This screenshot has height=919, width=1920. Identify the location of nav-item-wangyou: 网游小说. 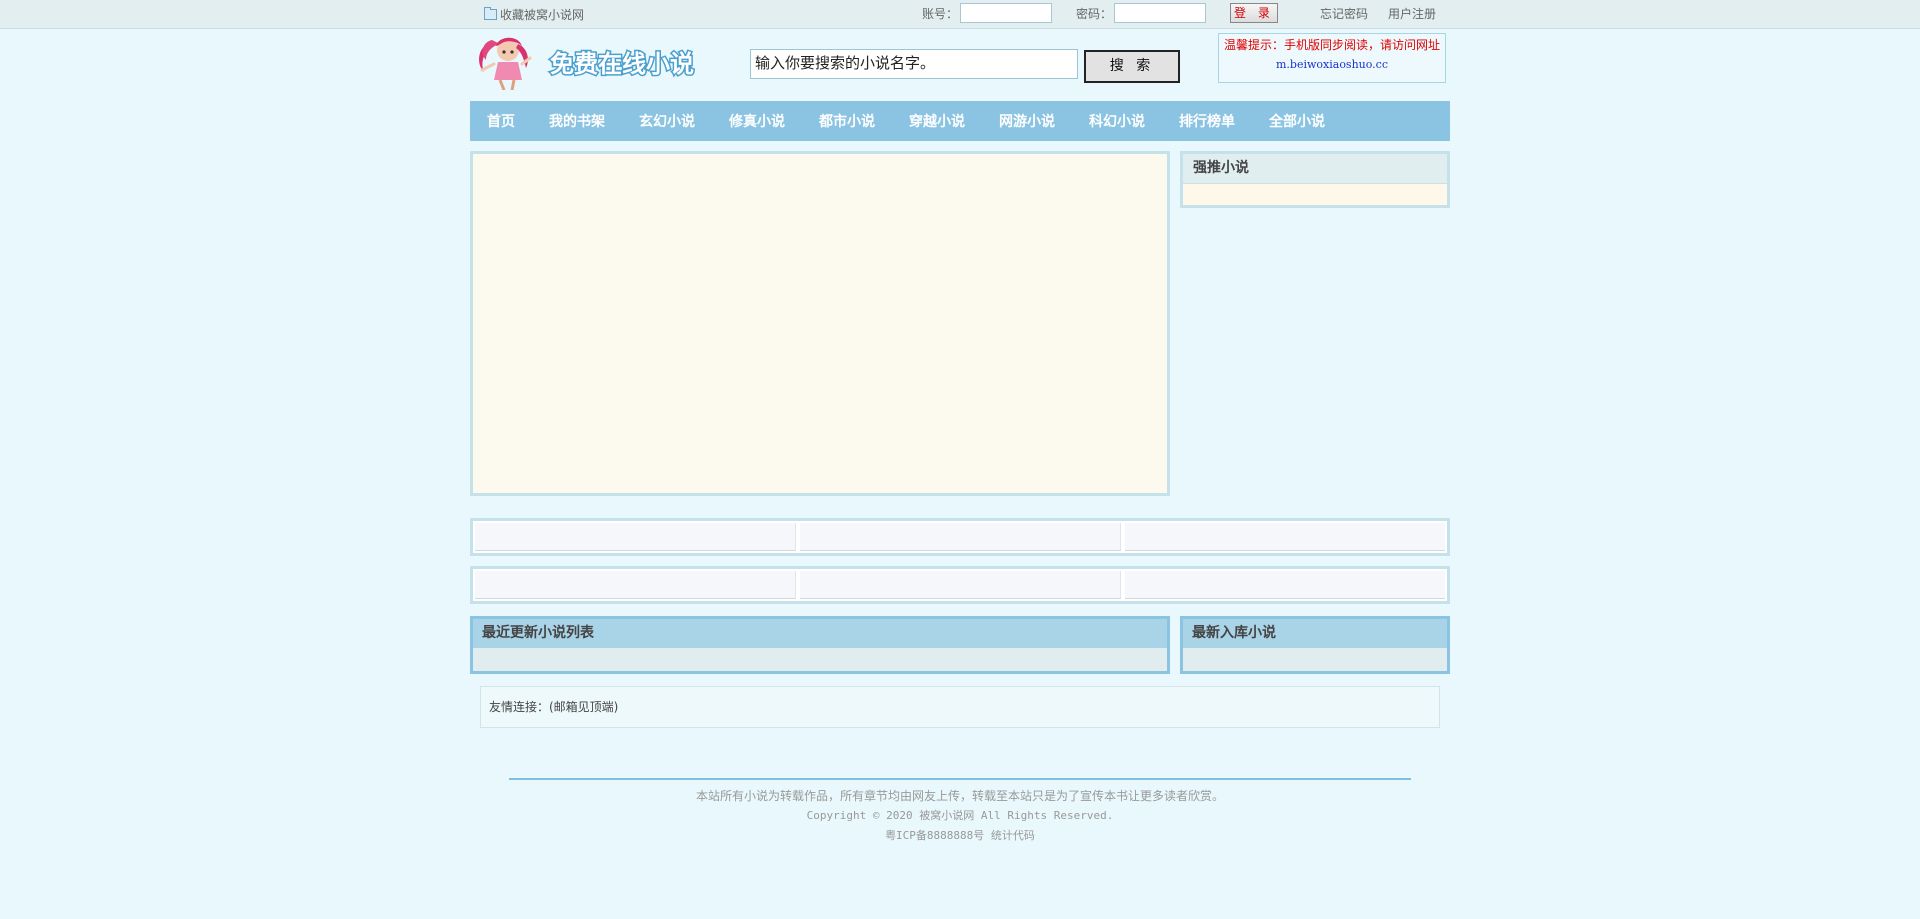
(1027, 121).